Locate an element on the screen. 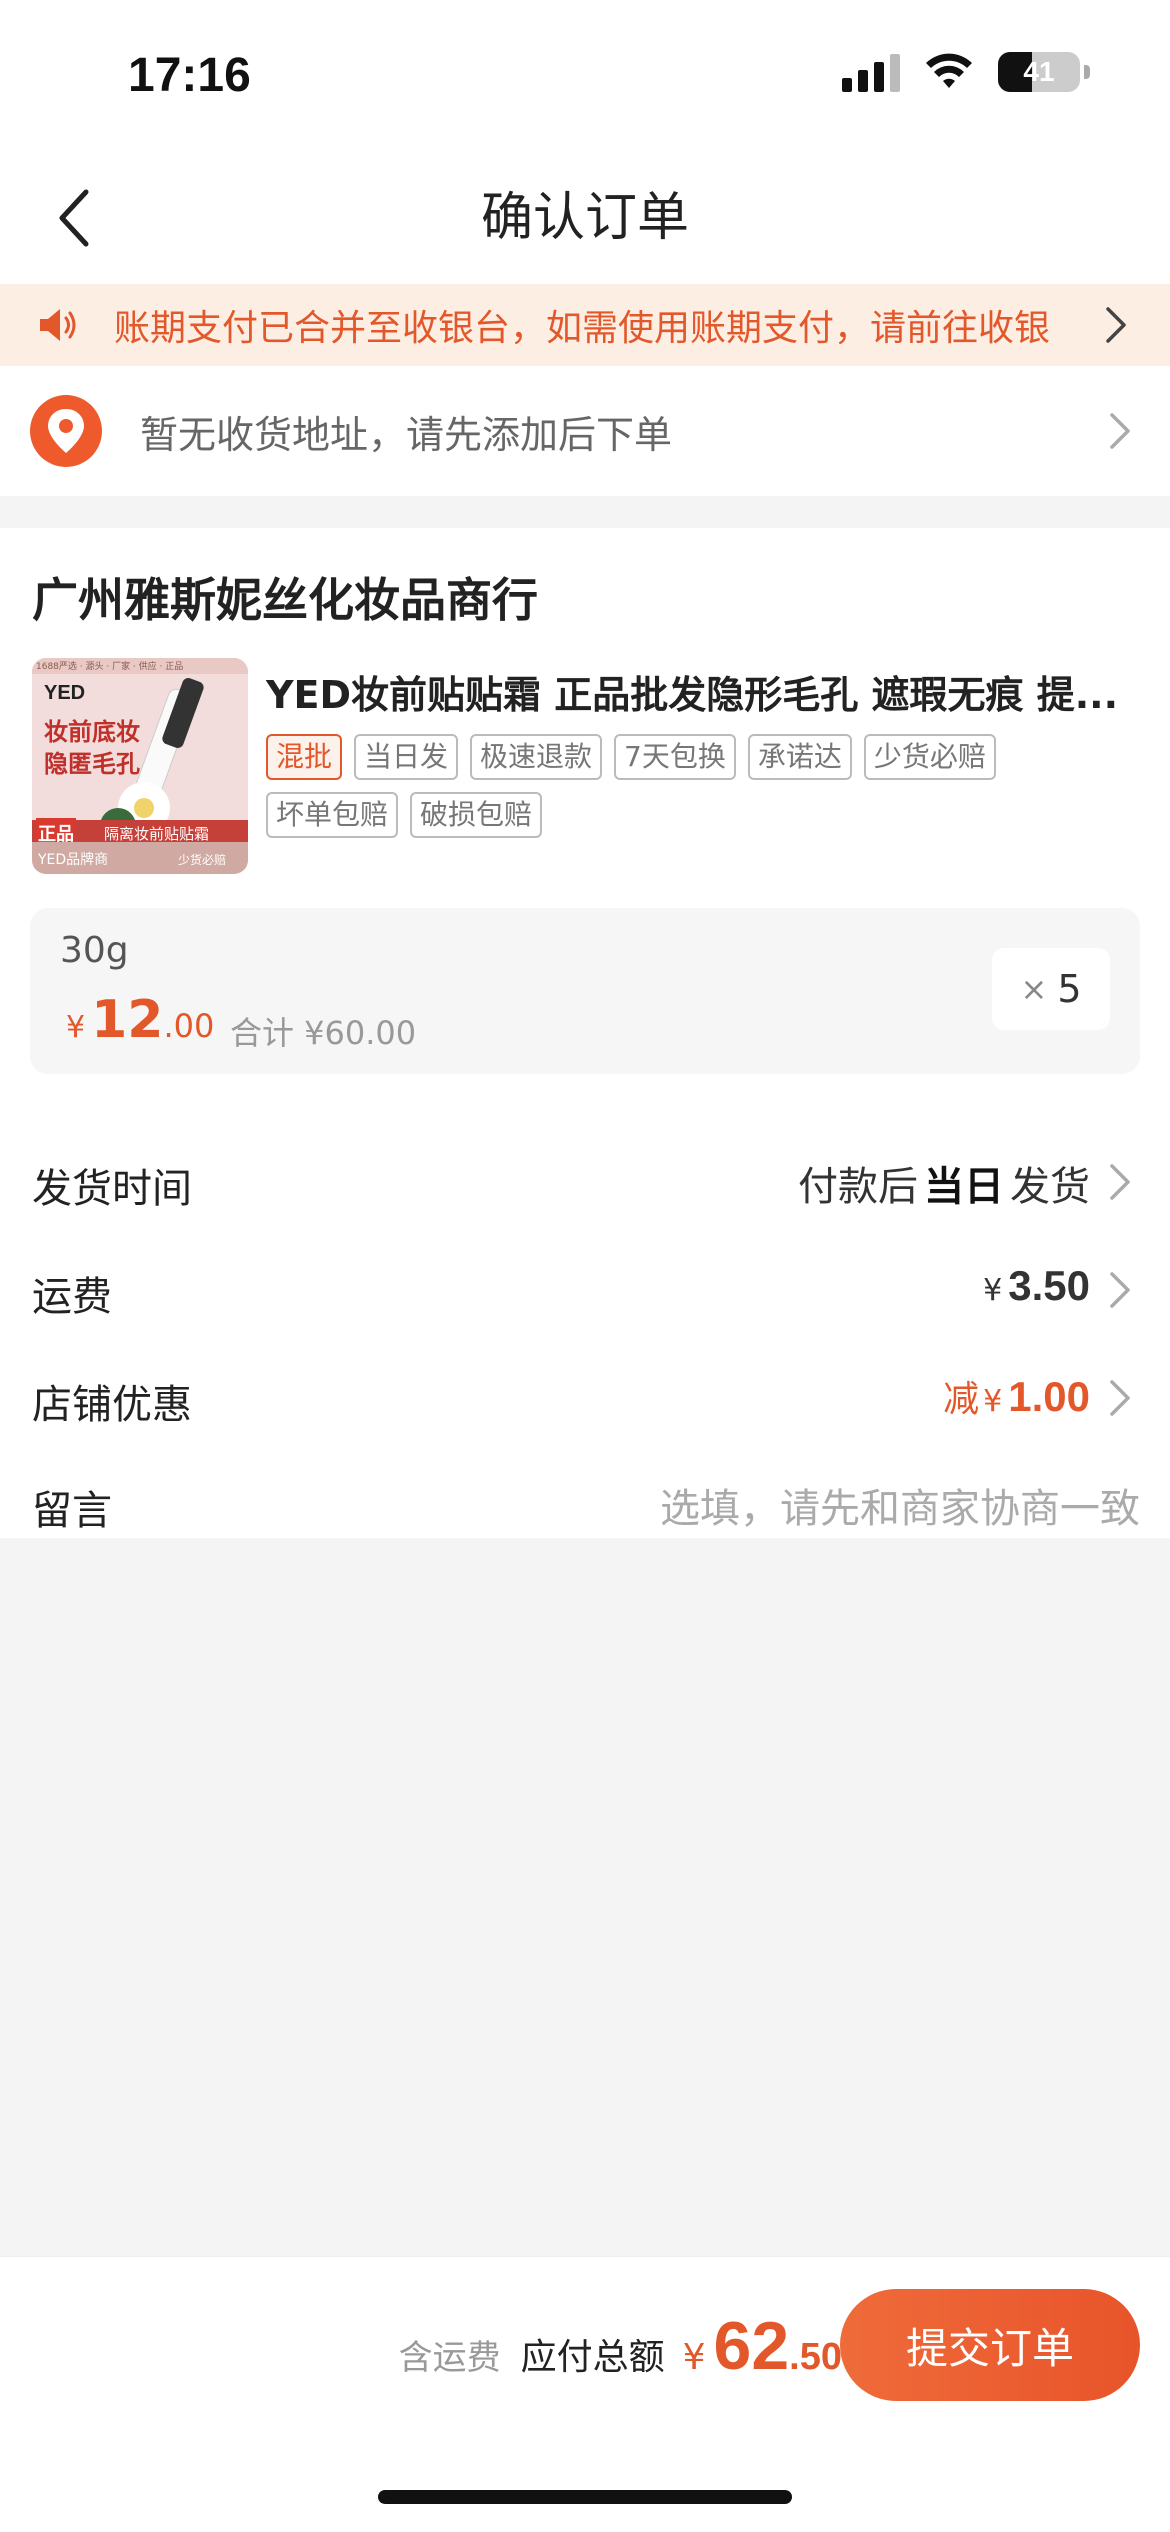 Image resolution: width=1170 pixels, height=2532 pixels. discount-prefix: 减 is located at coordinates (961, 1399).